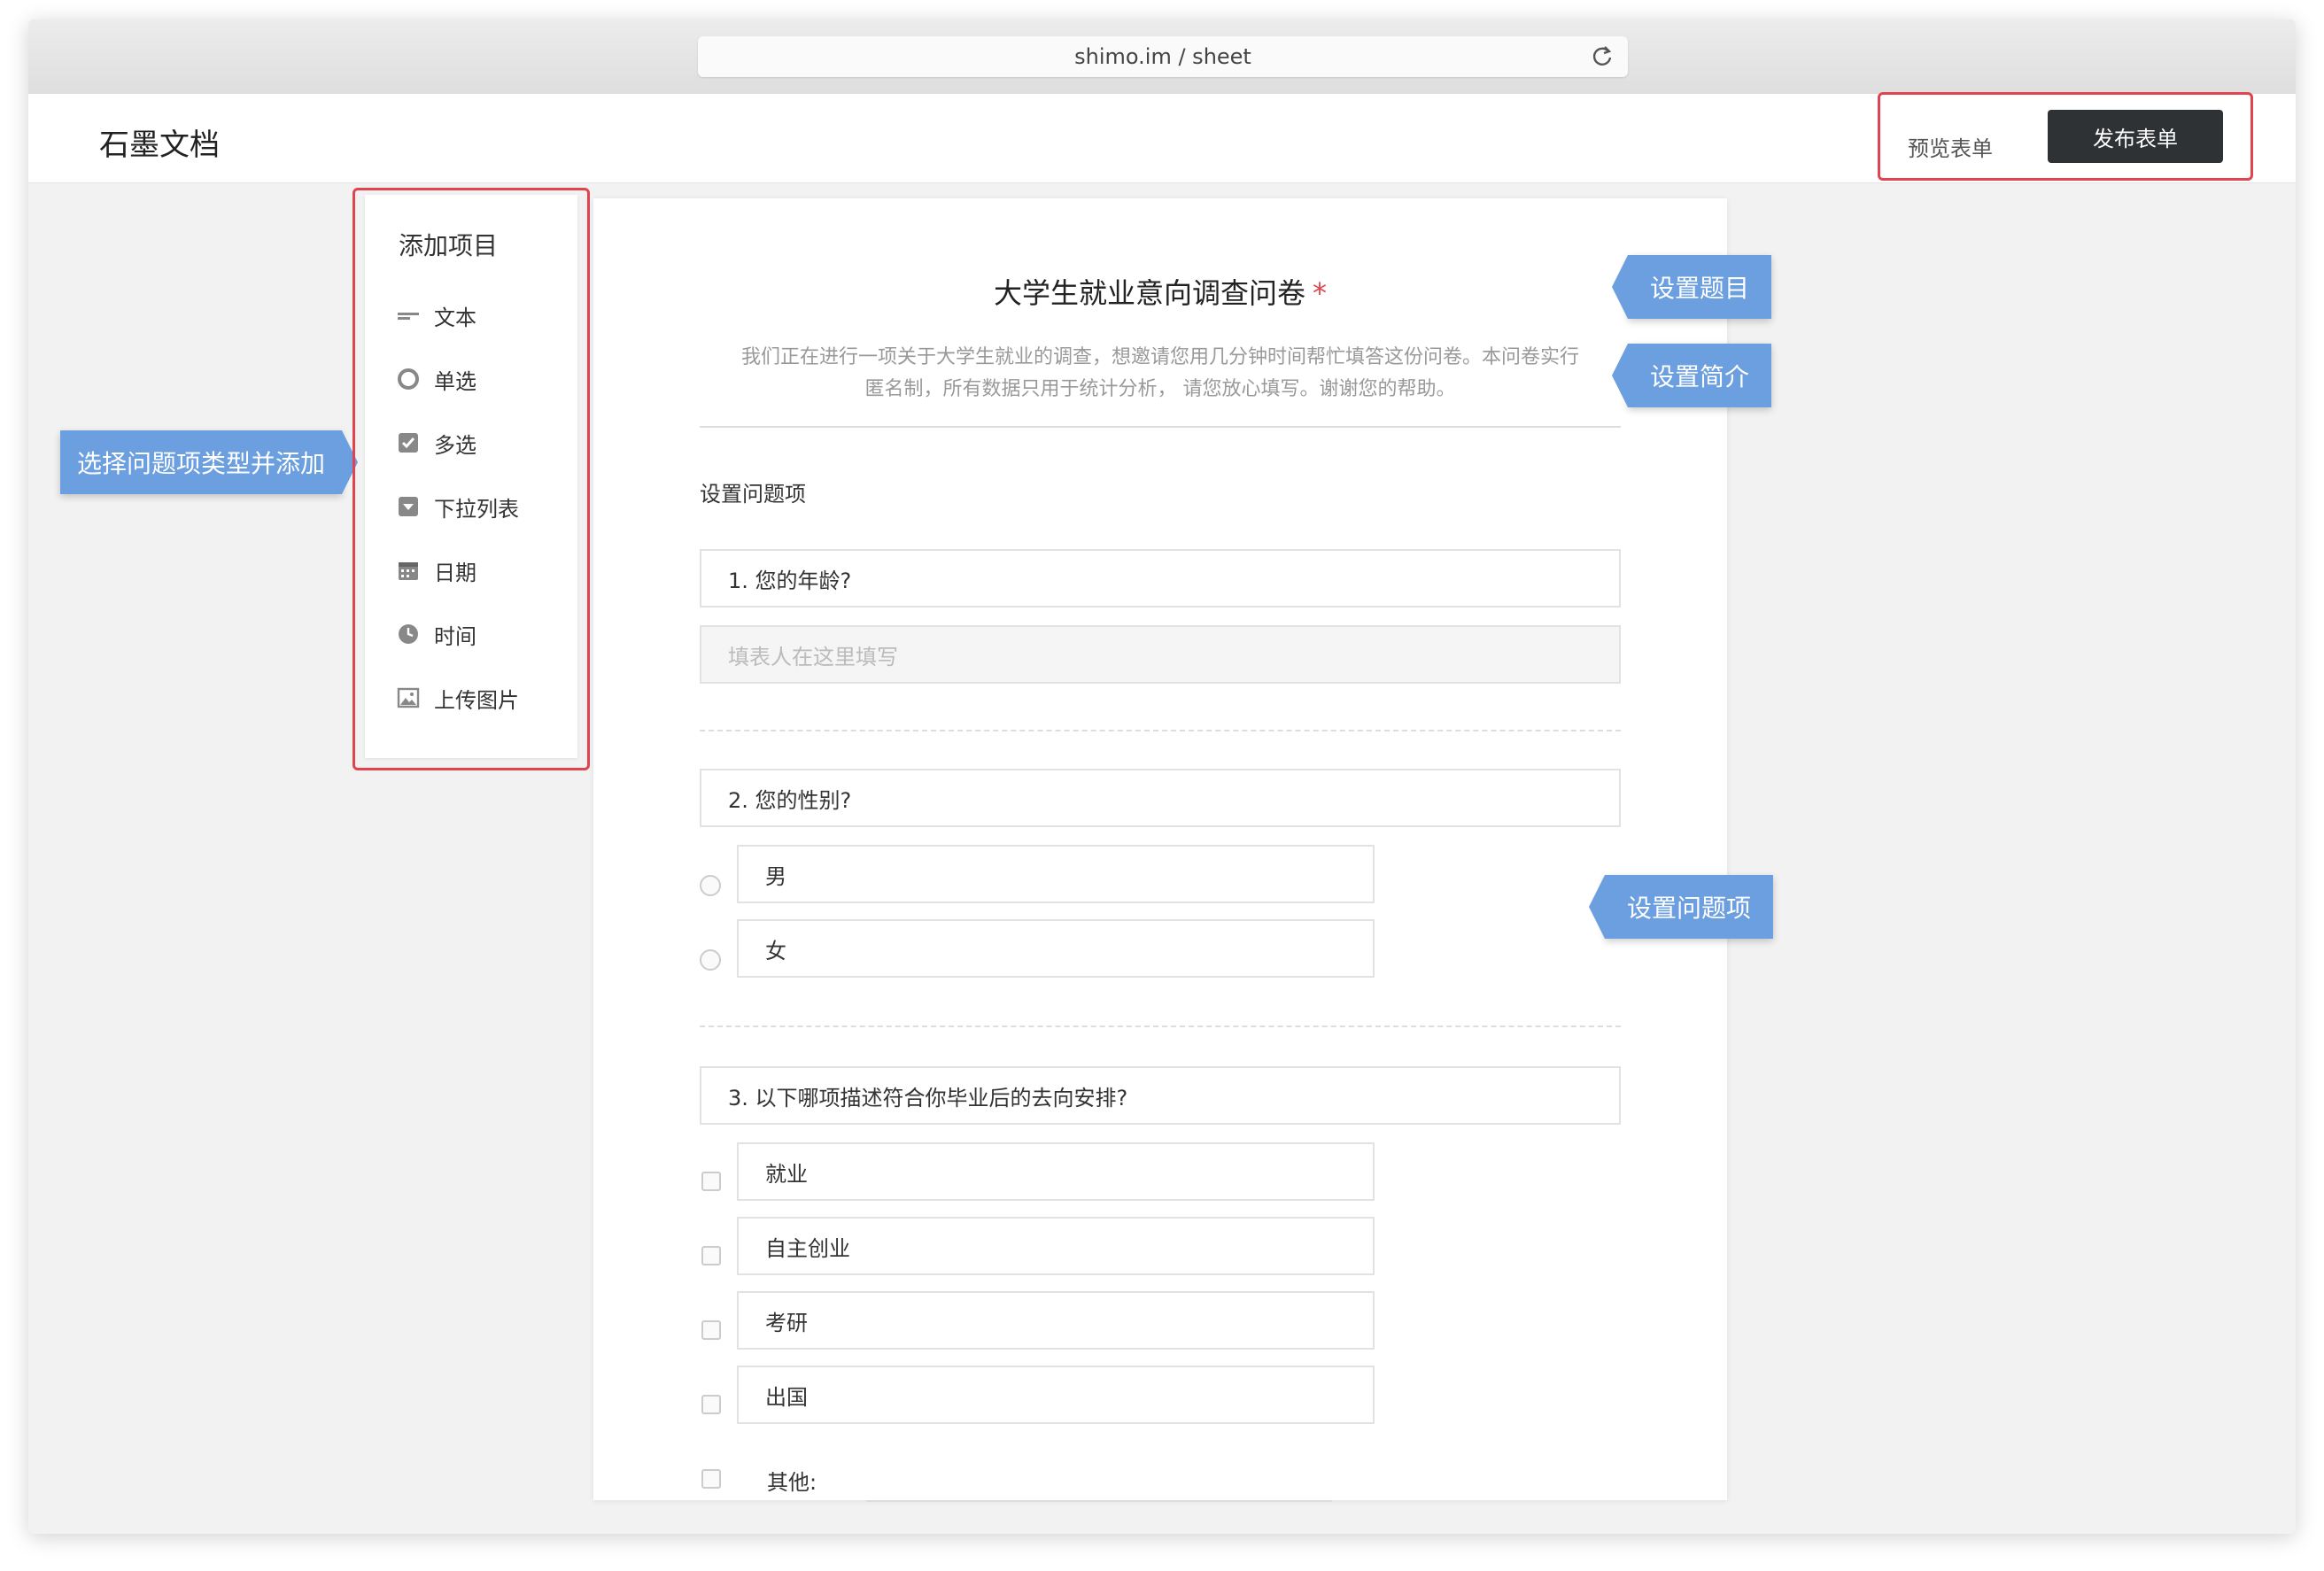 The image size is (2324, 1571). Describe the element at coordinates (1056, 874) in the screenshot. I see `option-input: 男` at that location.